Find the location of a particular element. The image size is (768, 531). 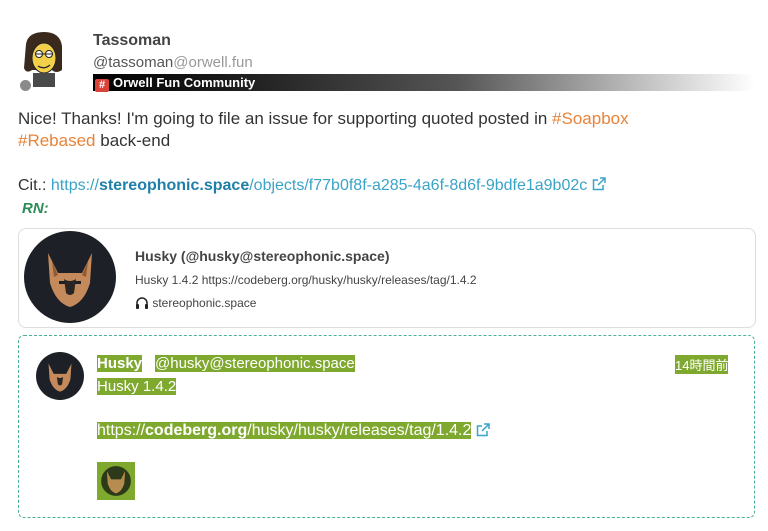

citation-link-host: stereophonic.space is located at coordinates (174, 185).